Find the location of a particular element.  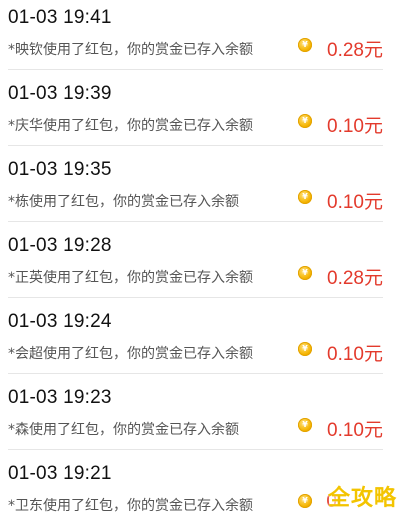

record-time: 01-03 19:28 is located at coordinates (60, 245).